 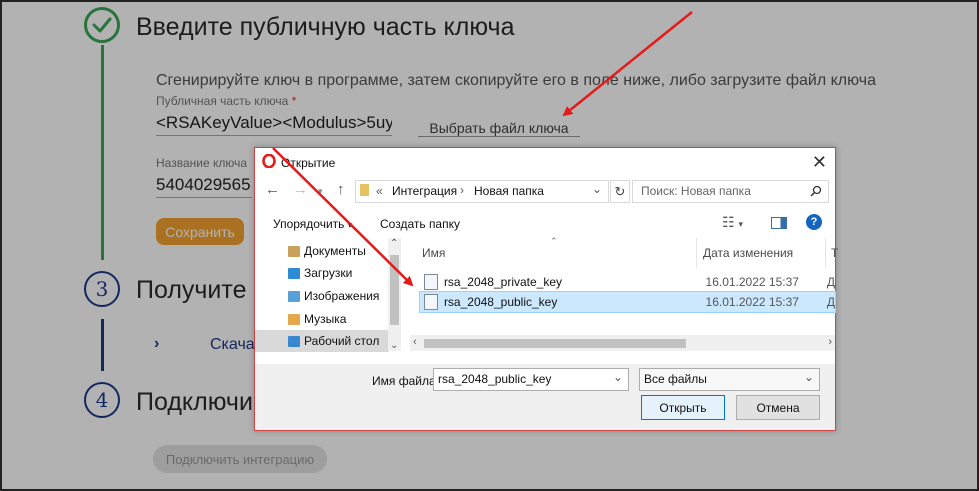 What do you see at coordinates (814, 222) in the screenshot?
I see `help-icon: ?` at bounding box center [814, 222].